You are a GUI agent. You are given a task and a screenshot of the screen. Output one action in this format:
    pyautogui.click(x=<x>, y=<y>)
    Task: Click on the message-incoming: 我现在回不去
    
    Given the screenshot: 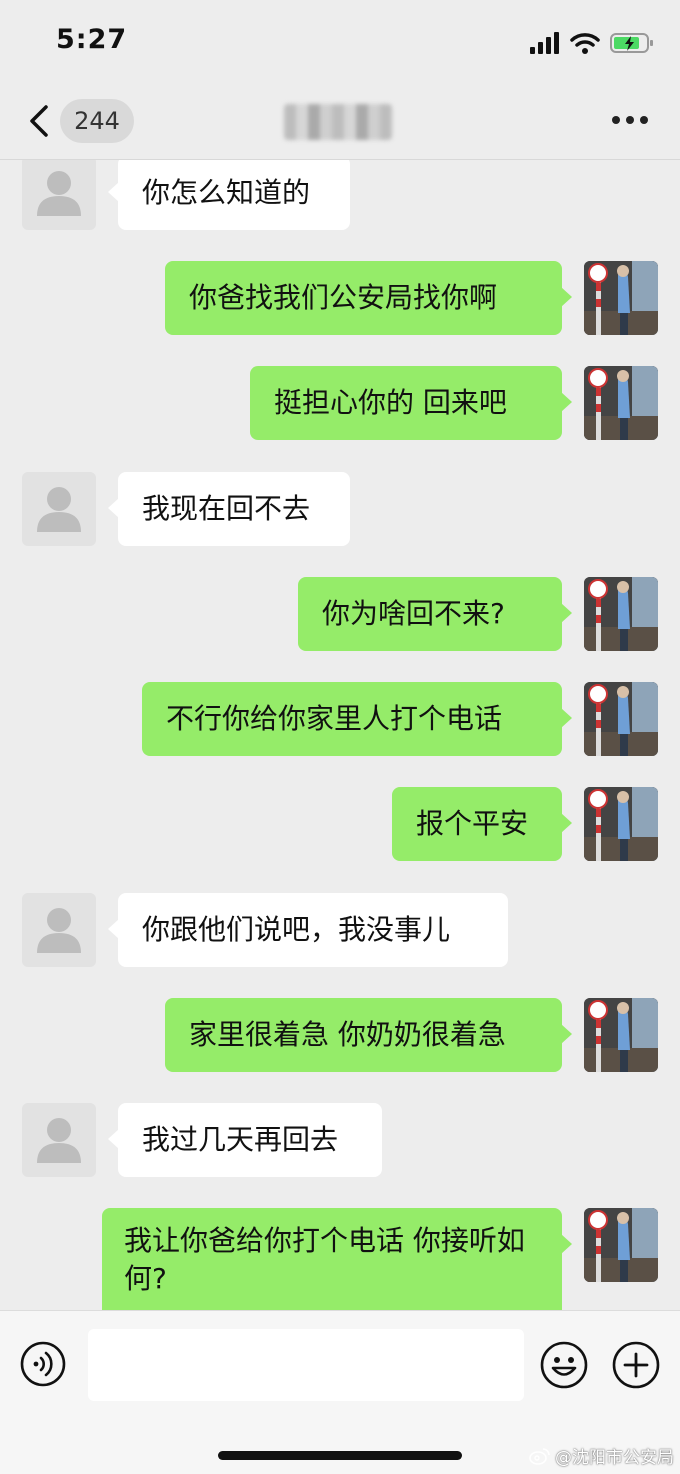 What is the action you would take?
    pyautogui.click(x=340, y=512)
    